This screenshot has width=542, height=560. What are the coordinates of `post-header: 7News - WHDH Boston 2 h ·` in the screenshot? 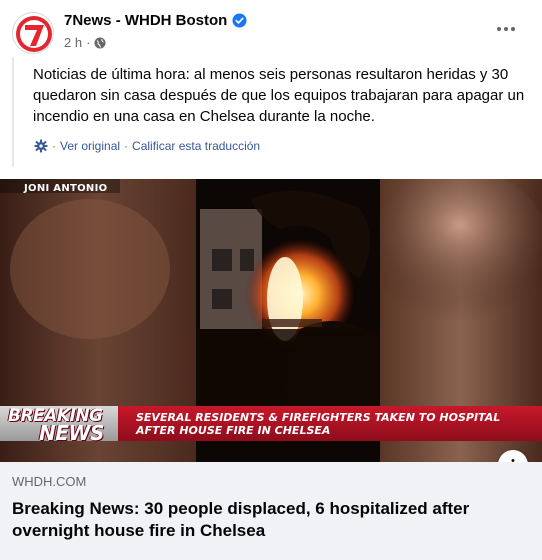 It's located at (271, 29).